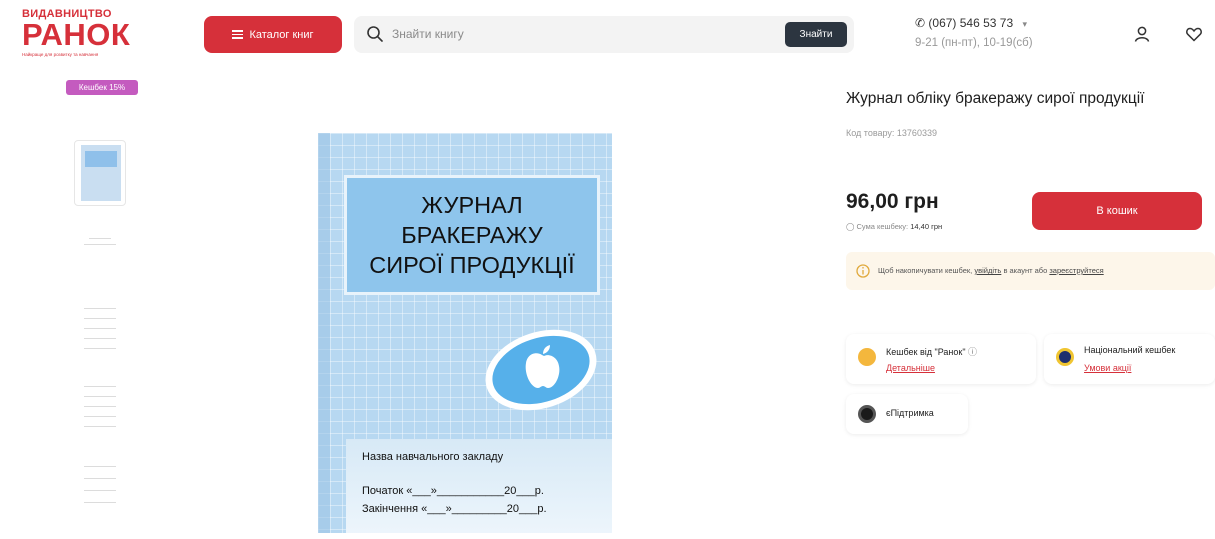 This screenshot has width=1215, height=539. Describe the element at coordinates (910, 368) in the screenshot. I see `benefit-link-details: Детальніше` at that location.